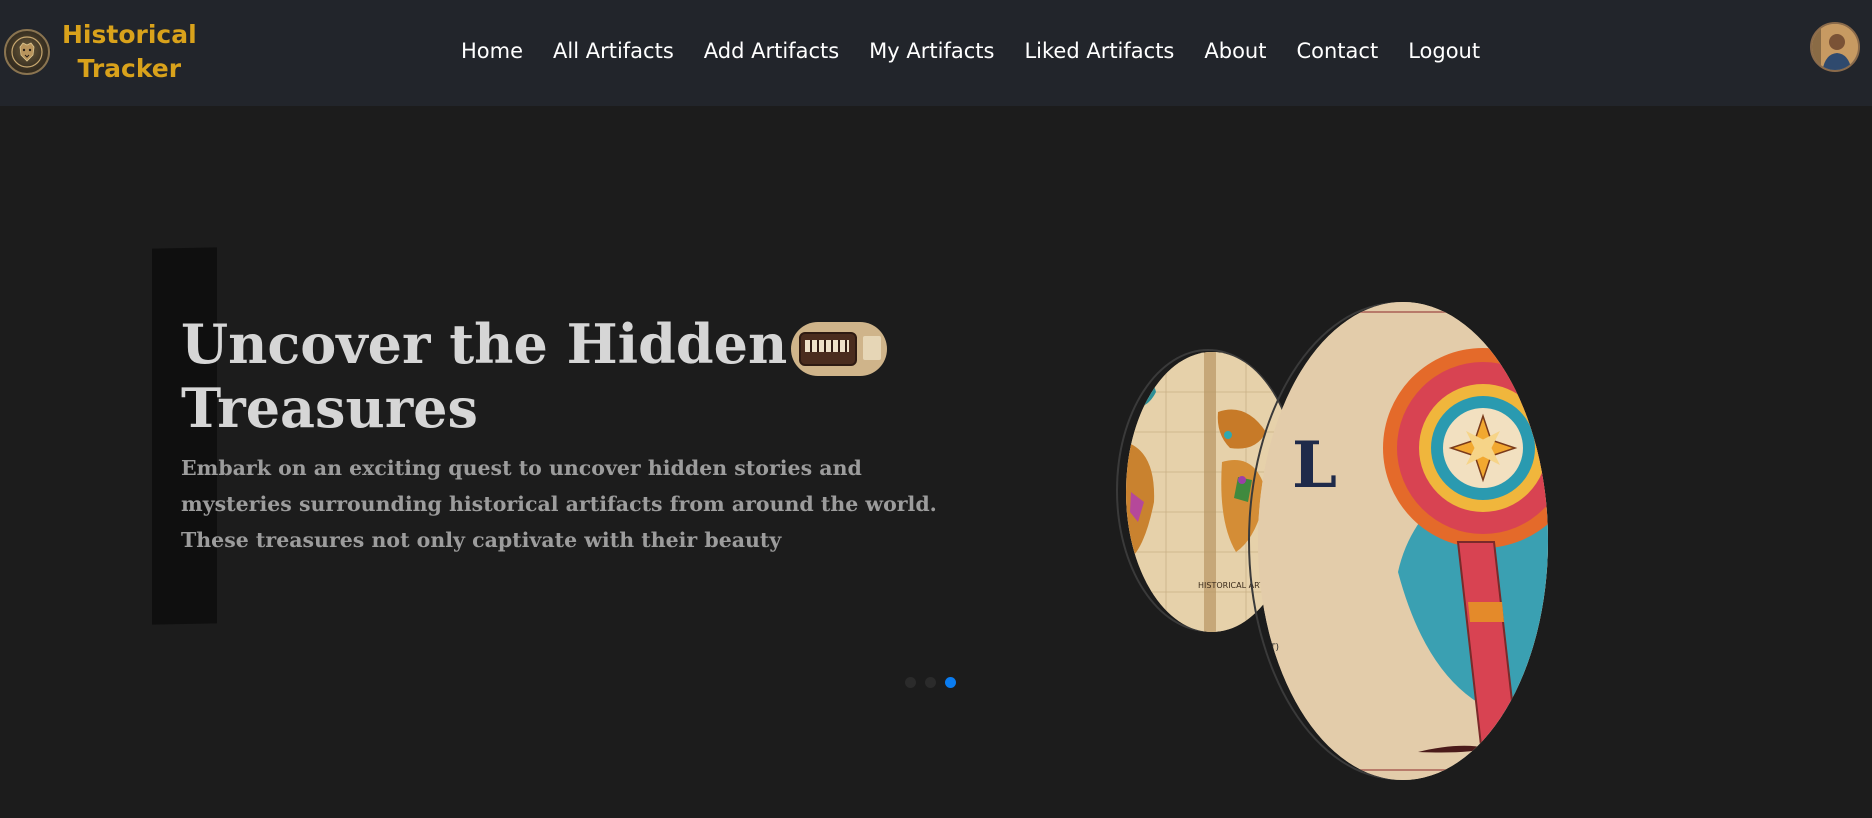 Image resolution: width=1872 pixels, height=818 pixels. Describe the element at coordinates (872, 347) in the screenshot. I see `artifact-note-image` at that location.